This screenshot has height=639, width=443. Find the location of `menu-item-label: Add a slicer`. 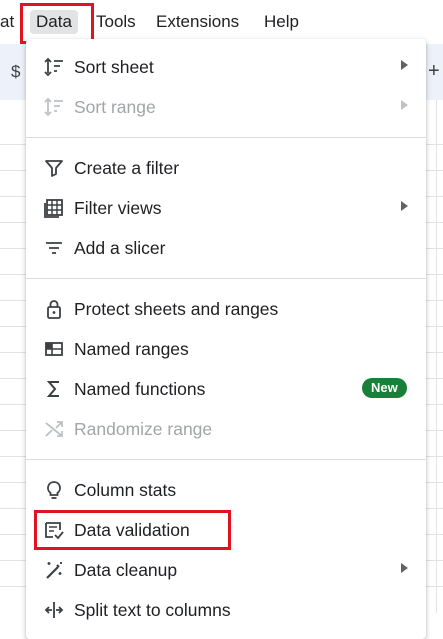

menu-item-label: Add a slicer is located at coordinates (120, 248).